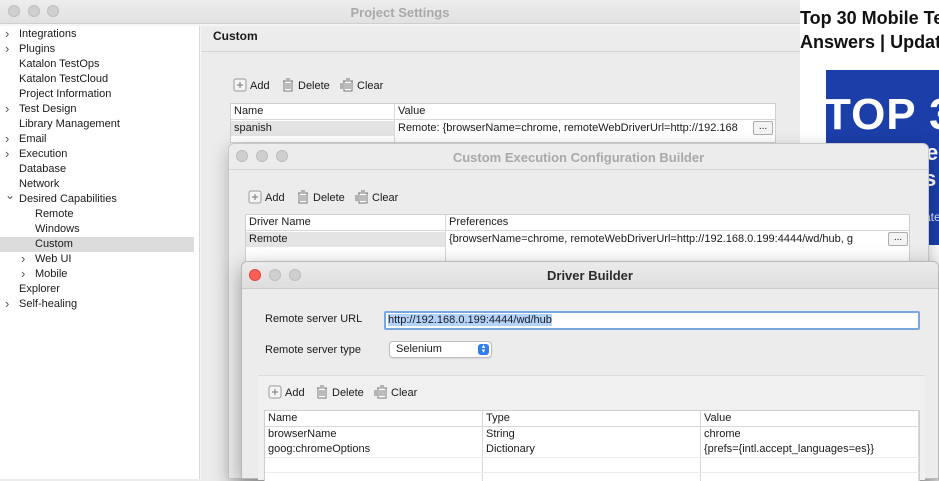  I want to click on web-title-line-1: Top 30 Mobile Te, so click(869, 18).